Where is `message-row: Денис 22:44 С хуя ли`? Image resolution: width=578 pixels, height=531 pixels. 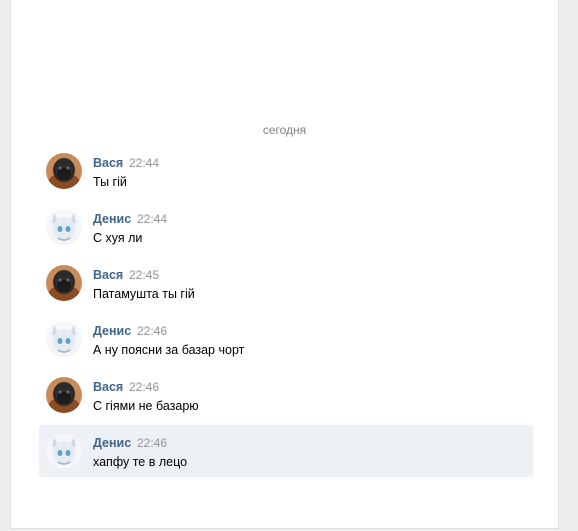
message-row: Денис 22:44 С хуя ли is located at coordinates (286, 227).